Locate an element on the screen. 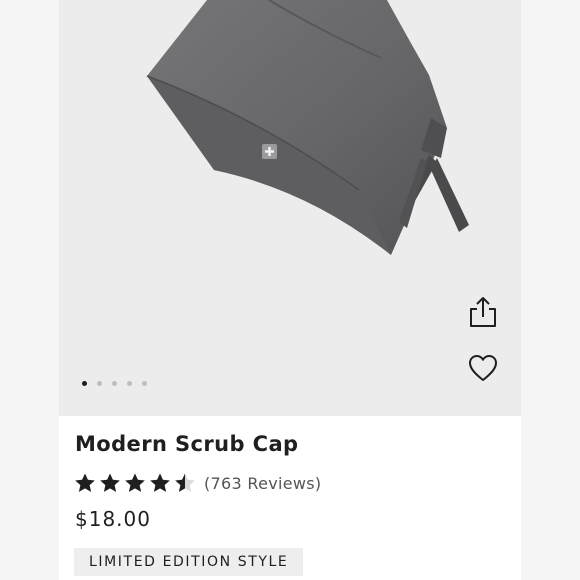 The image size is (580, 580). product-title: Modern Scrub Cap is located at coordinates (187, 444).